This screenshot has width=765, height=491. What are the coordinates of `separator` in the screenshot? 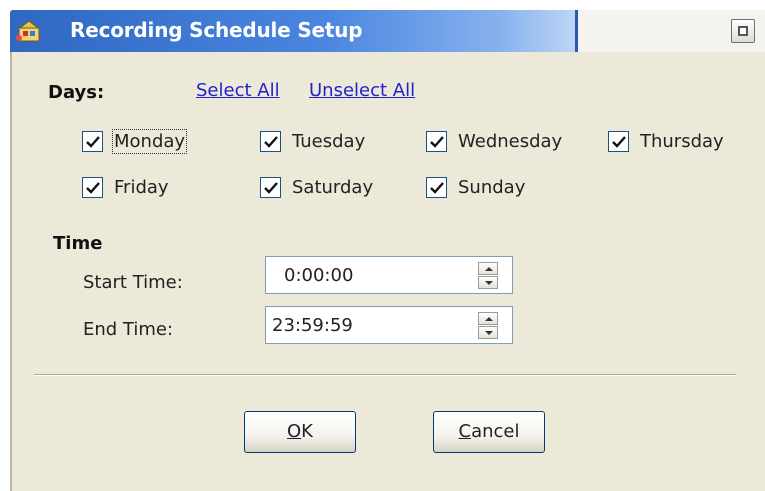 It's located at (385, 375).